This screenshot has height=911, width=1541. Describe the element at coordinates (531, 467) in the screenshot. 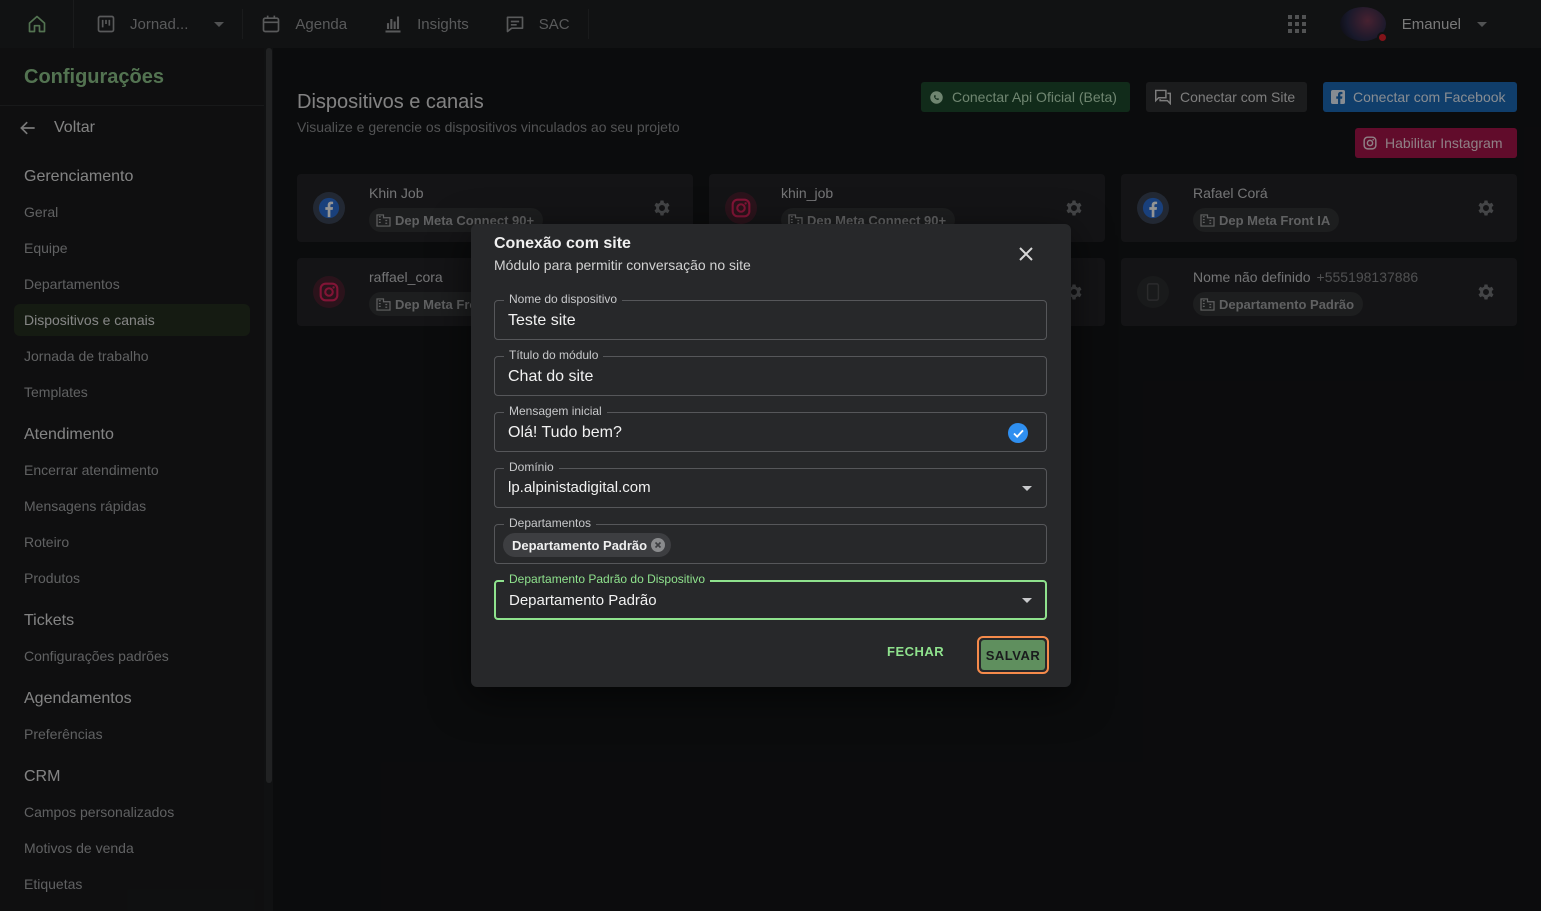

I see `field-label: Domínio` at that location.